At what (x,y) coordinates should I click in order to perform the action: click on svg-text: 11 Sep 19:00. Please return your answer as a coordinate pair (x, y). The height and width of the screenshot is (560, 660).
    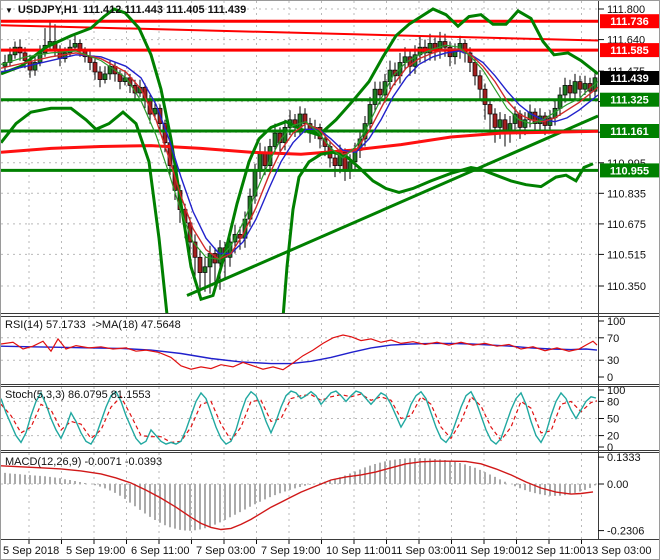
    Looking at the image, I should click on (488, 551).